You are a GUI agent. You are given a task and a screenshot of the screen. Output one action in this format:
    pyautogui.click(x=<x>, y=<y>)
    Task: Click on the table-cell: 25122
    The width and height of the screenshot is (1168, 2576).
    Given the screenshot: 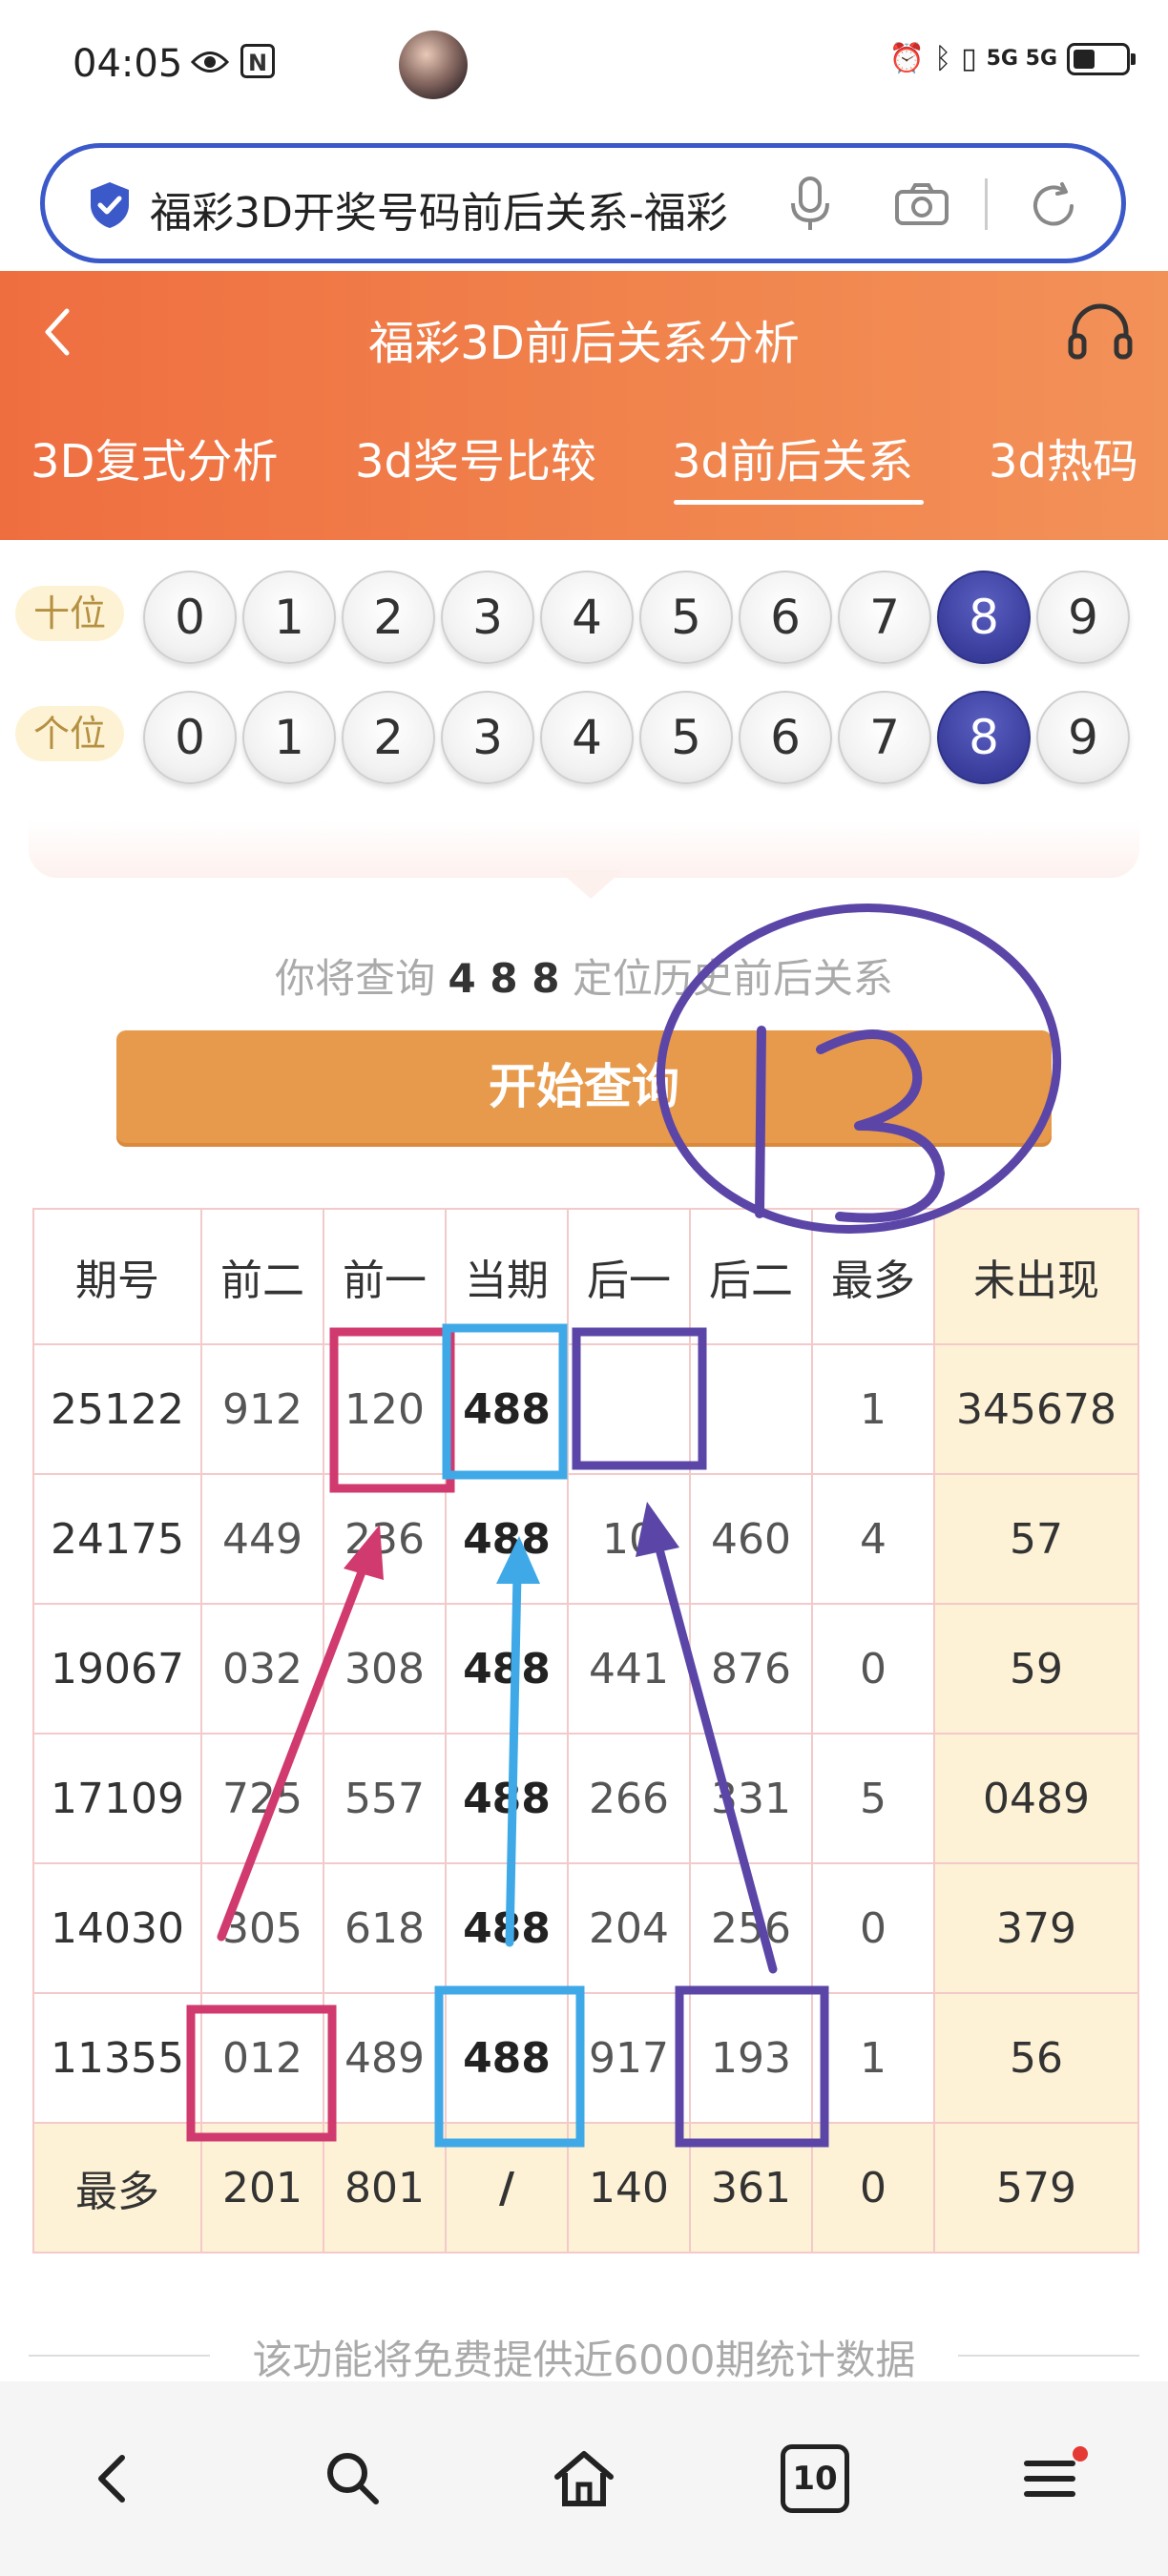 What is the action you would take?
    pyautogui.click(x=117, y=1409)
    